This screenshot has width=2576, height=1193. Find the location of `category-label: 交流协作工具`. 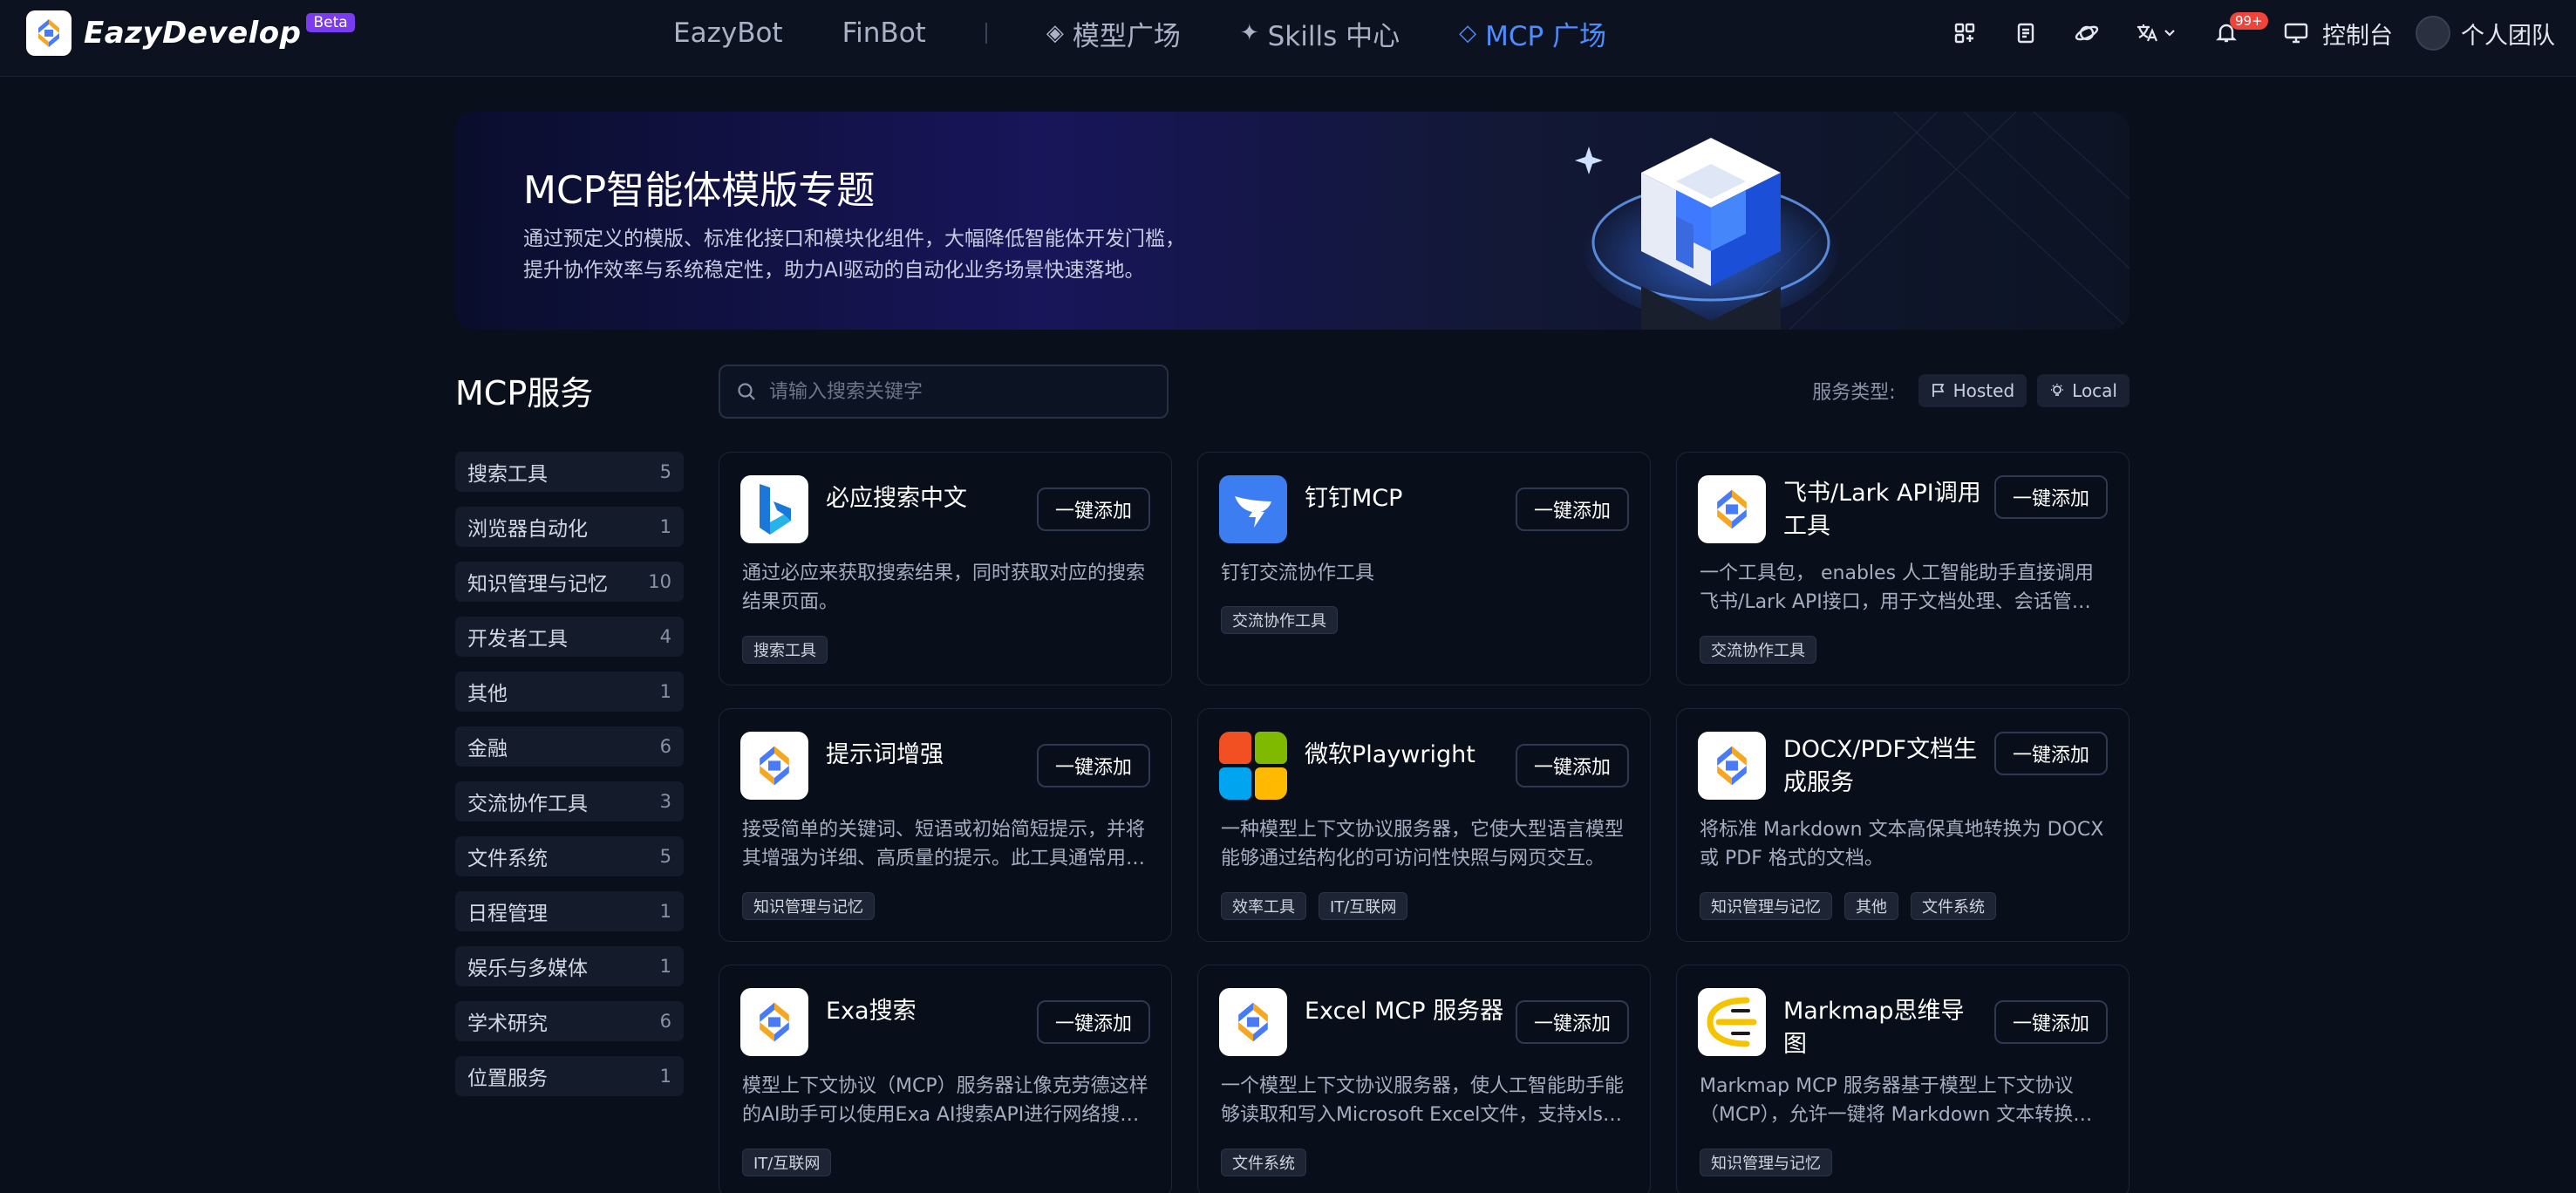

category-label: 交流协作工具 is located at coordinates (527, 804).